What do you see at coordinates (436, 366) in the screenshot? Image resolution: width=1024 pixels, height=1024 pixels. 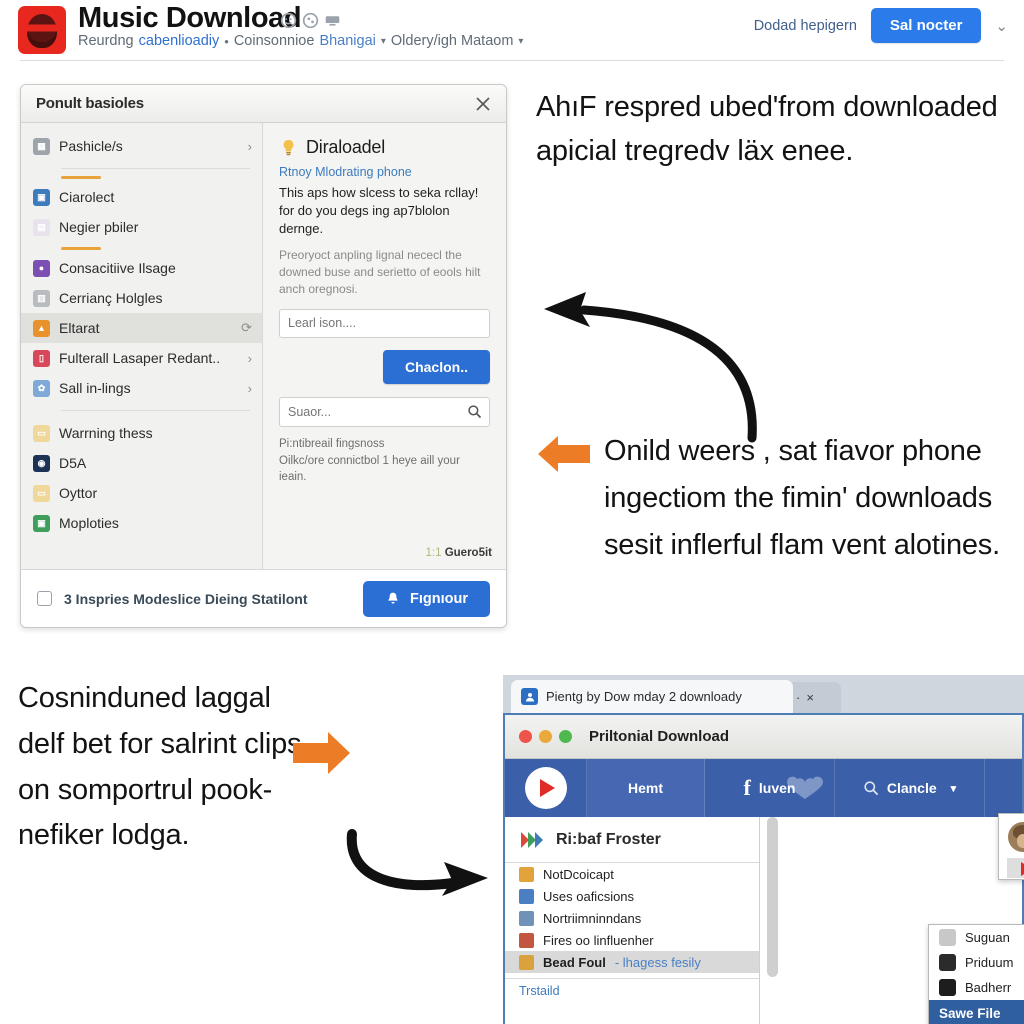 I see `dialog-action-button: Chaclon..` at bounding box center [436, 366].